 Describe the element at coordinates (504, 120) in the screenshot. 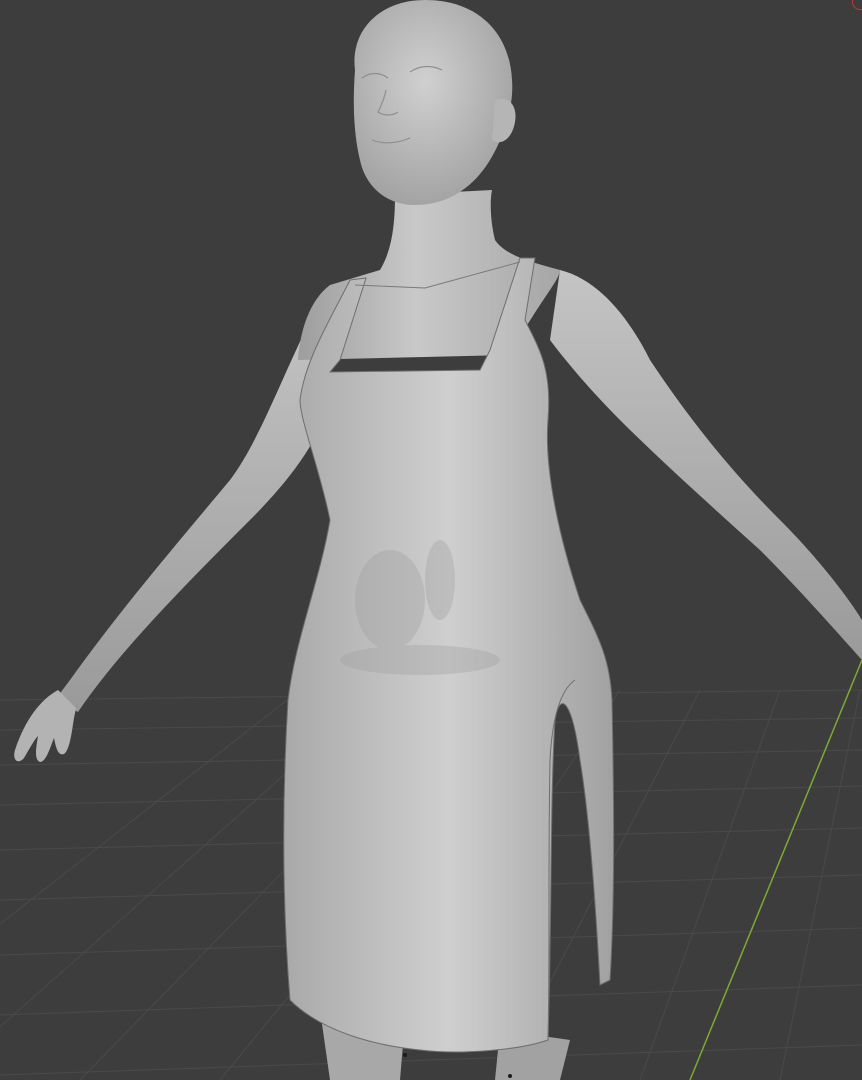

I see `ear` at that location.